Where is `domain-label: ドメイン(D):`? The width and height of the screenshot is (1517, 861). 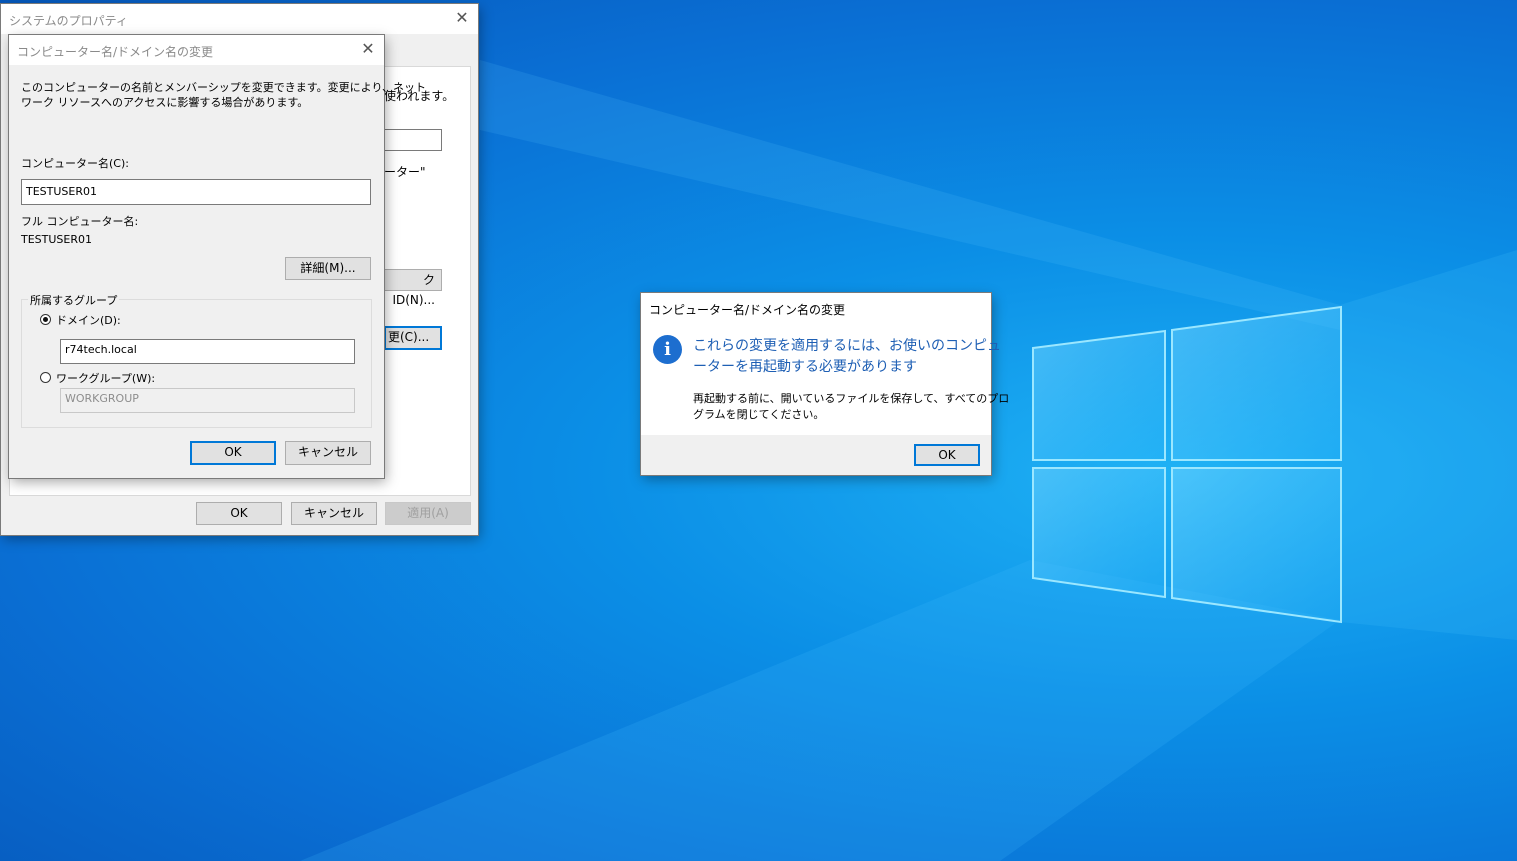 domain-label: ドメイン(D): is located at coordinates (88, 320).